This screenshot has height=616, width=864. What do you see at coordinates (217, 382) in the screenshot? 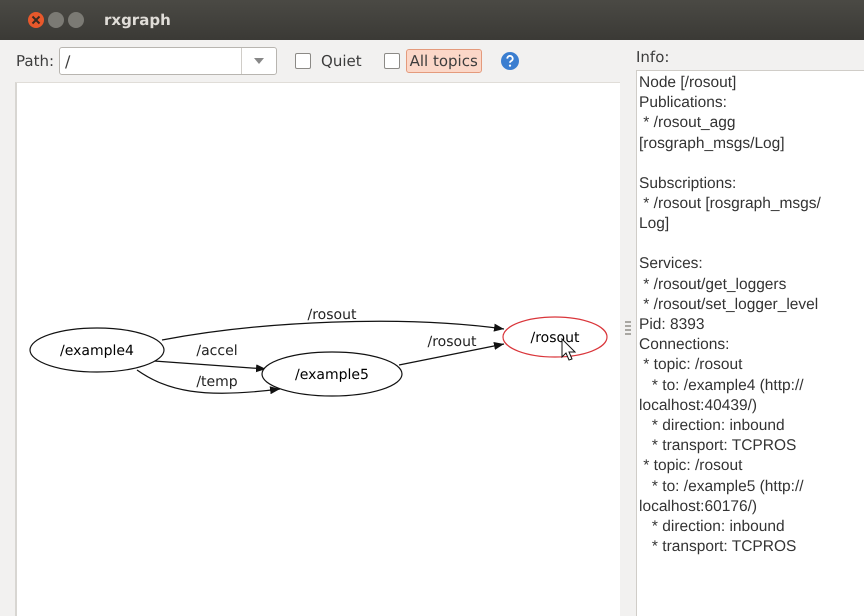
I see `edge-label: /temp` at bounding box center [217, 382].